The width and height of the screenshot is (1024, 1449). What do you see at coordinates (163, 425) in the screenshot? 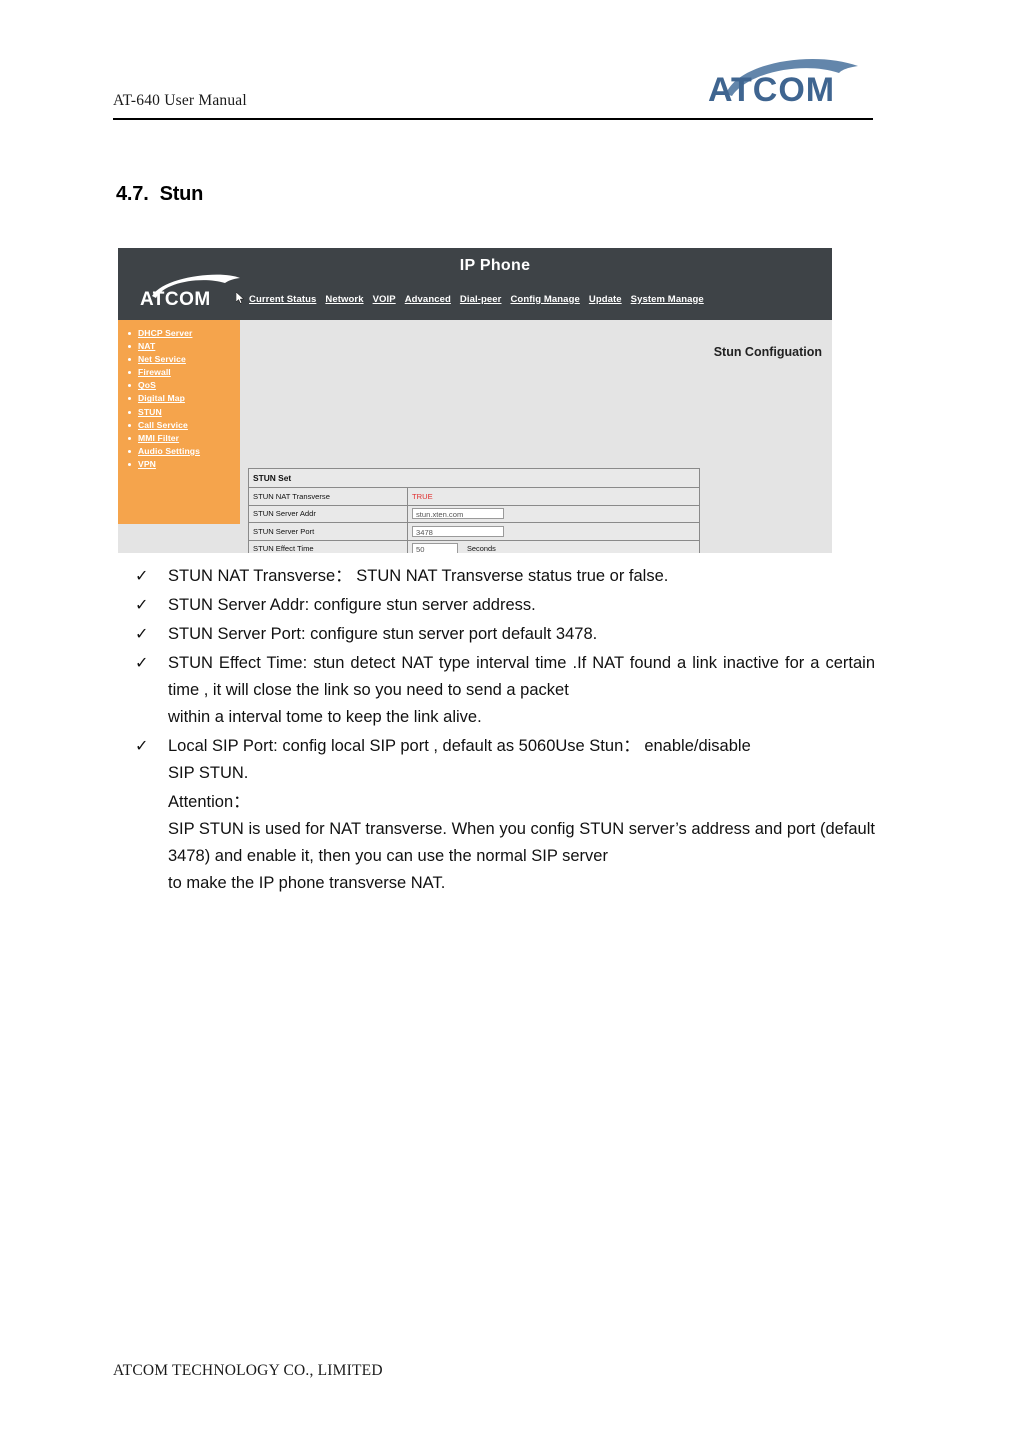
I see `sidebar-label: Call Service` at bounding box center [163, 425].